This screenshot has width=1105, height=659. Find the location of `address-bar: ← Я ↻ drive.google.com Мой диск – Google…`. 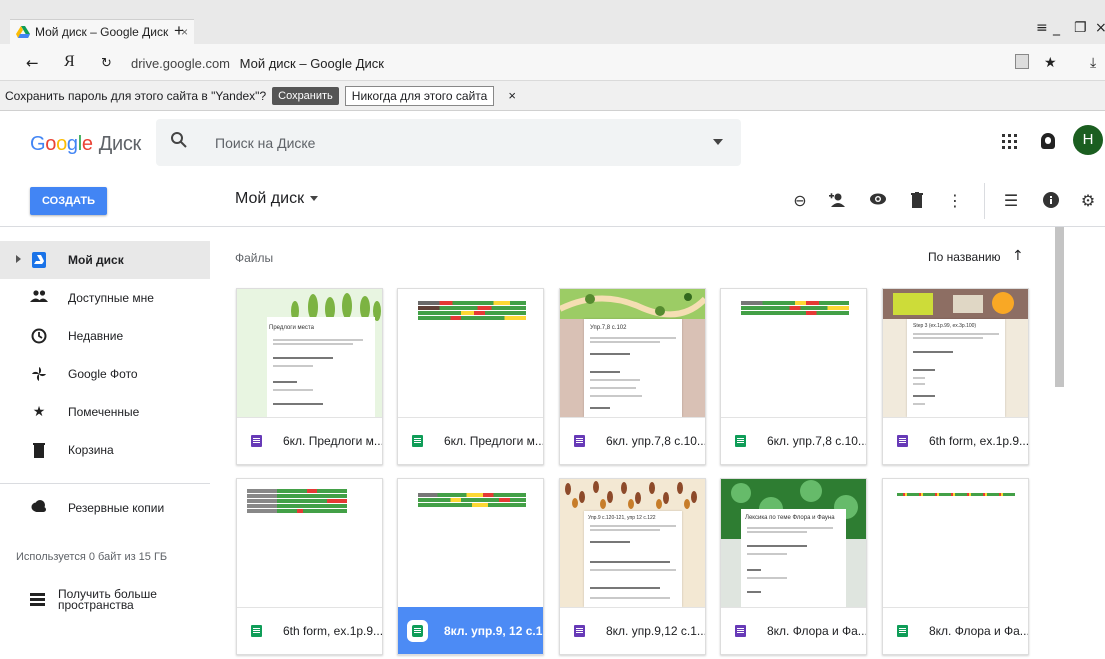

address-bar: ← Я ↻ drive.google.com Мой диск – Google… is located at coordinates (552, 62).